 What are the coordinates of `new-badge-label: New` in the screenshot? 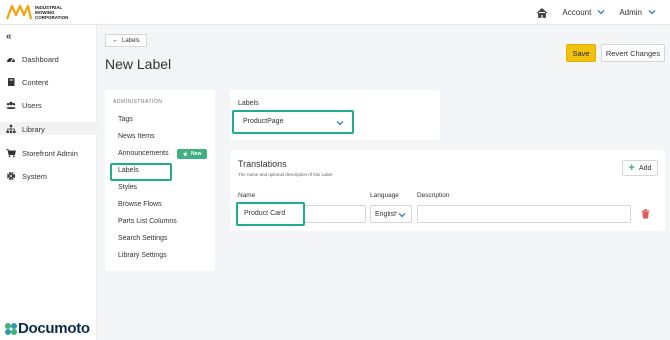 It's located at (196, 154).